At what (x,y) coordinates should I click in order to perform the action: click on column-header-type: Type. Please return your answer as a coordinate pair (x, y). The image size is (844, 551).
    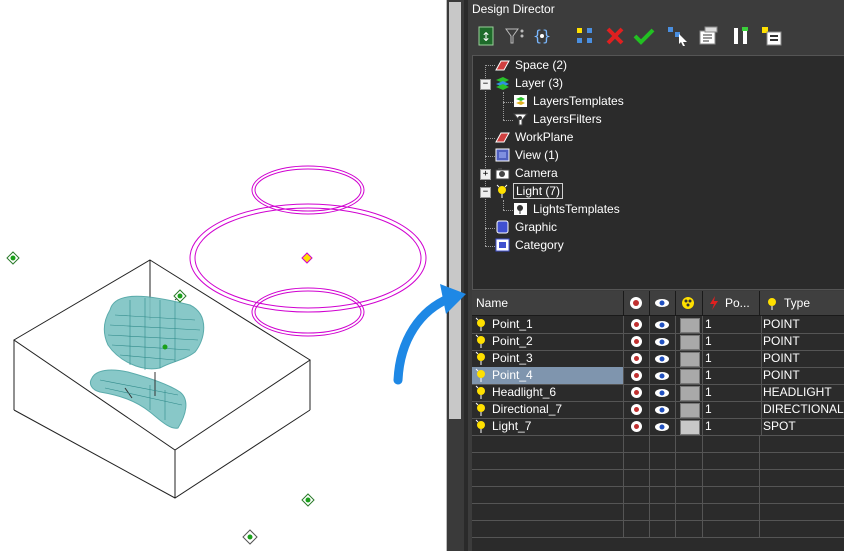
    Looking at the image, I should click on (802, 303).